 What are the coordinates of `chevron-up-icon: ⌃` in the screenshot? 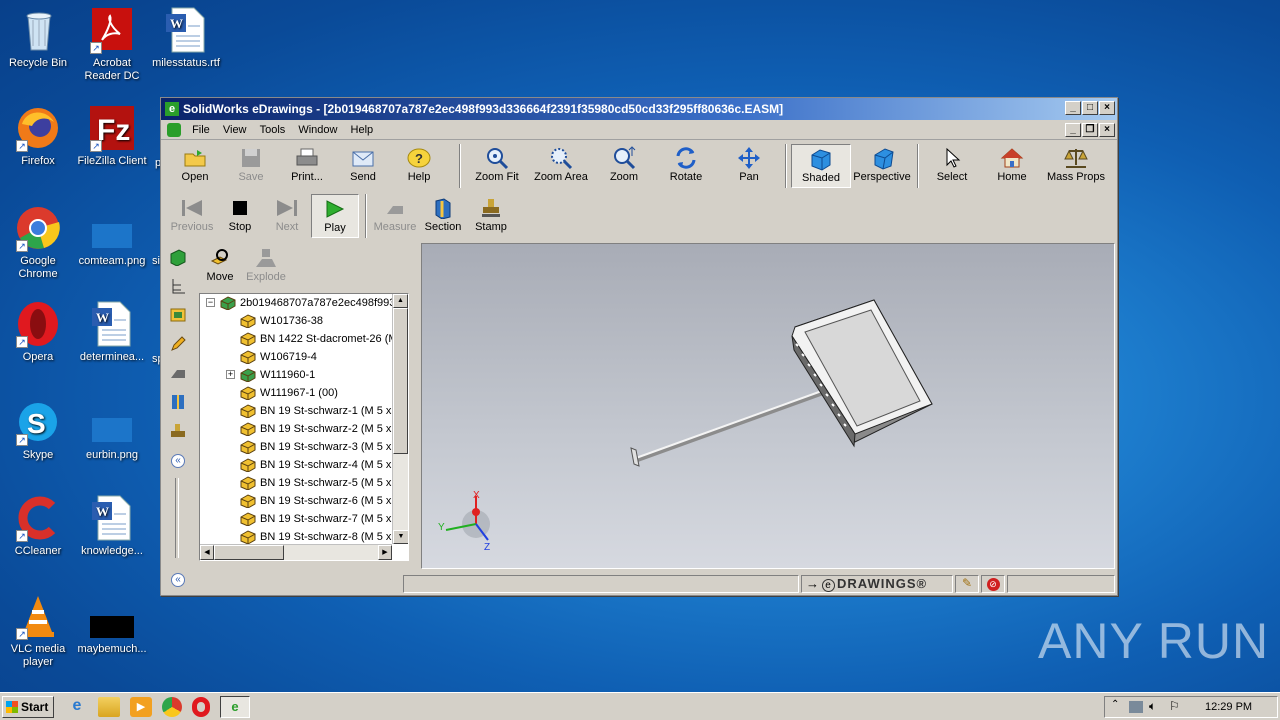 It's located at (1115, 704).